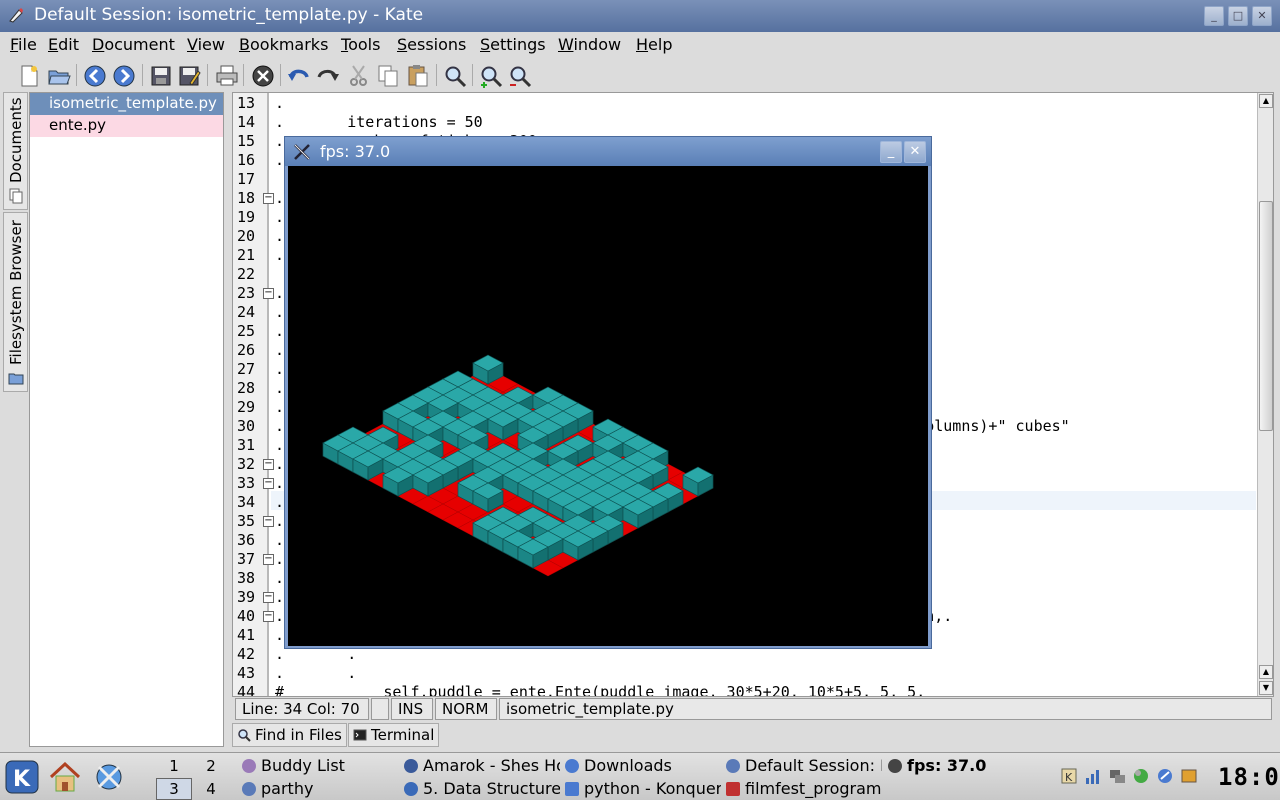 The height and width of the screenshot is (800, 1280). What do you see at coordinates (63, 44) in the screenshot?
I see `menu-edit: Edit` at bounding box center [63, 44].